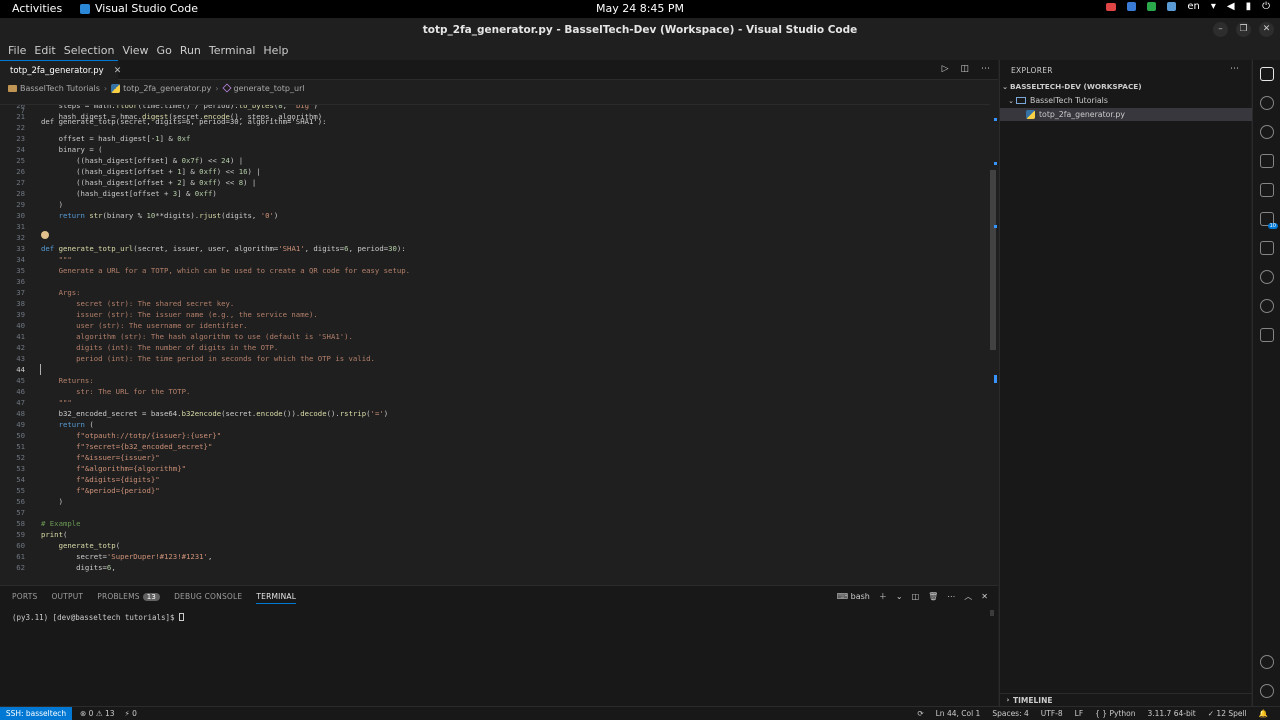 This screenshot has height=720, width=1280. Describe the element at coordinates (495, 138) in the screenshot. I see `code-line: 23 offset = hash_digest[-1] & 0xf` at that location.